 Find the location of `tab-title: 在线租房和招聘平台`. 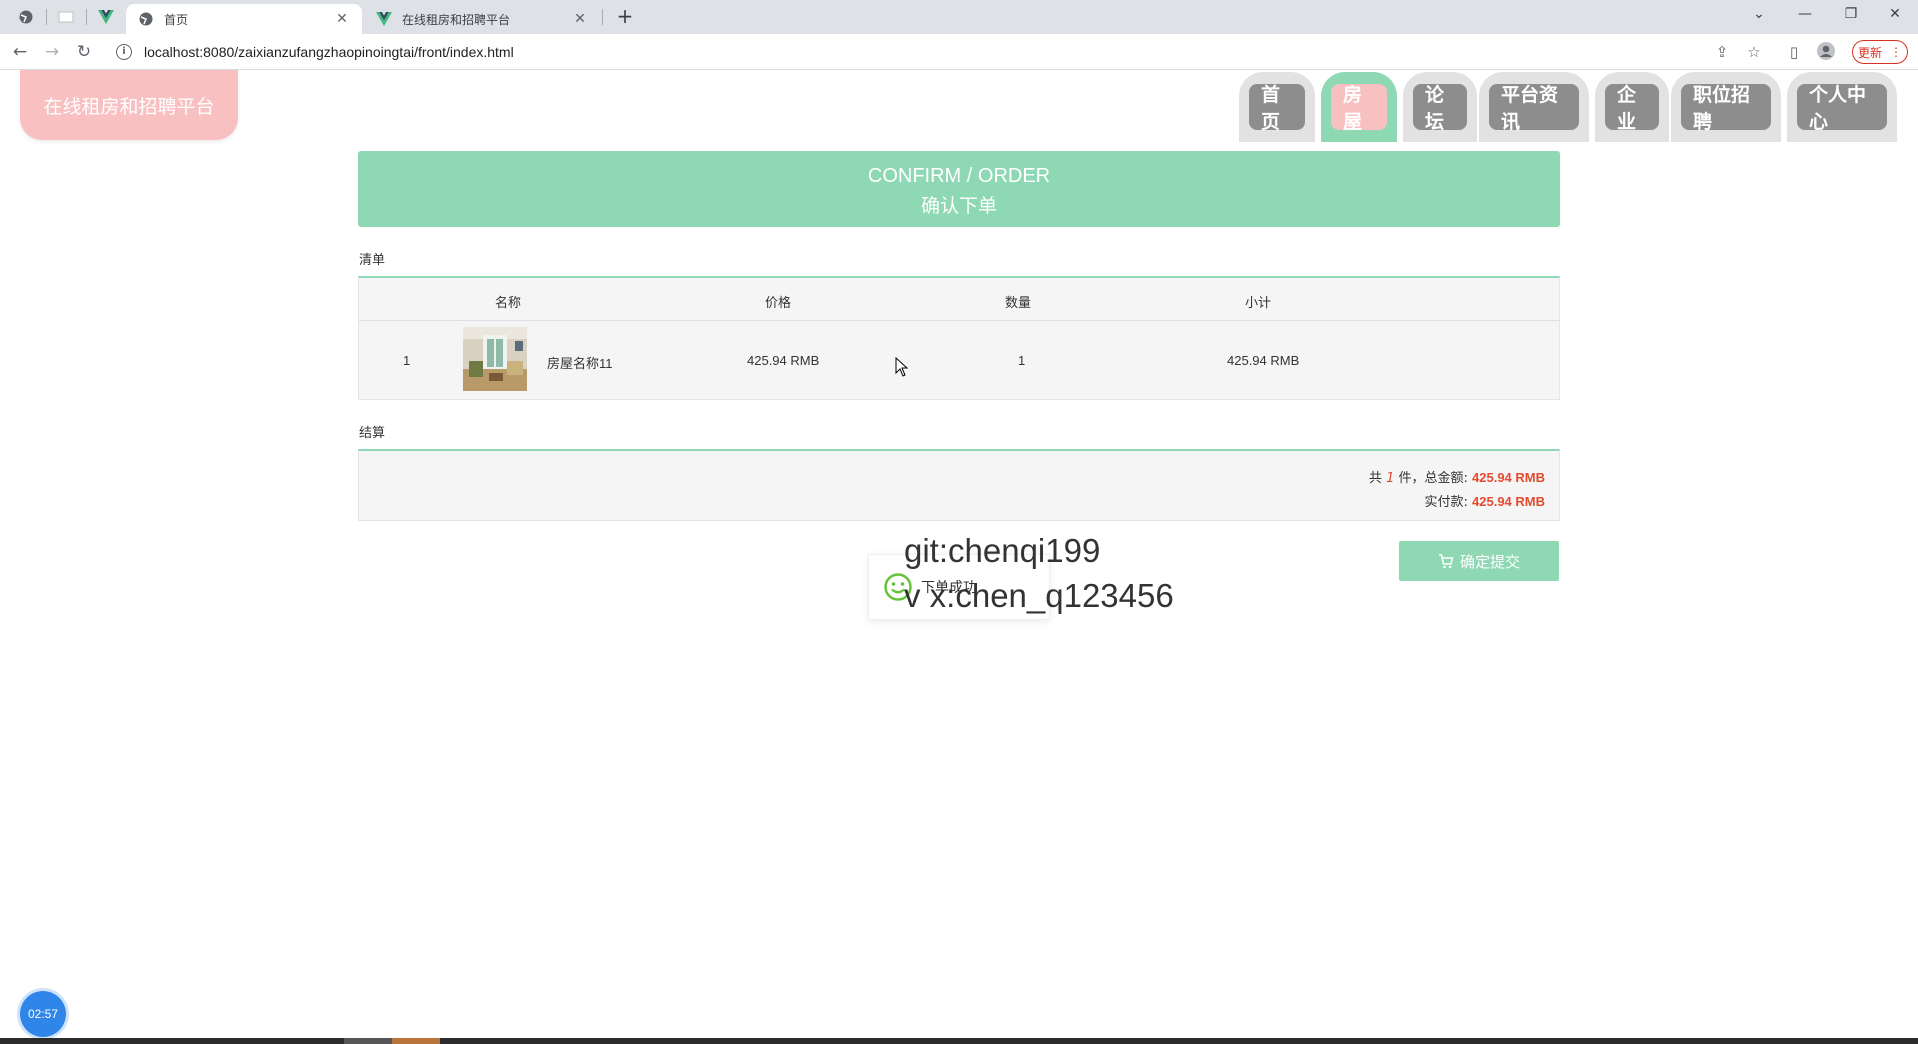

tab-title: 在线租房和招聘平台 is located at coordinates (456, 19).